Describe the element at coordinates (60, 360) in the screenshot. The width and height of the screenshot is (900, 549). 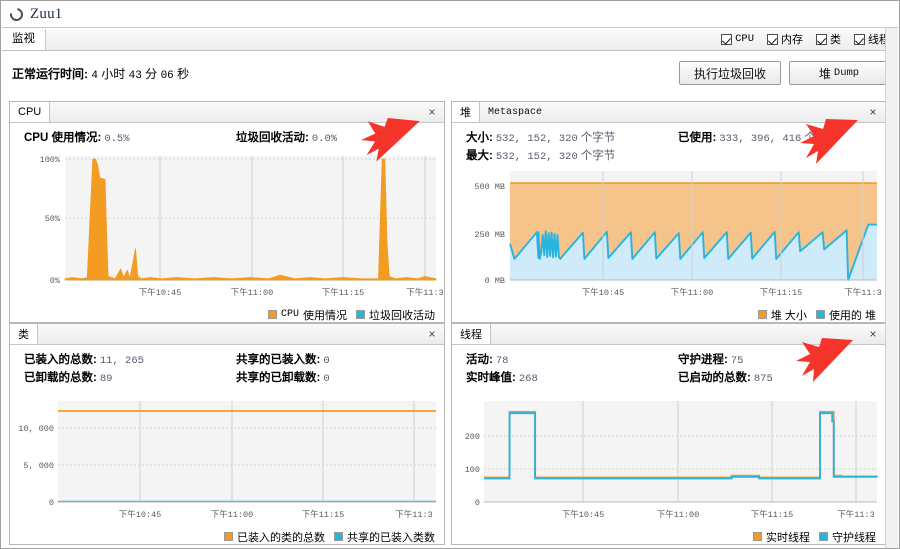
I see `classes-loaded-total-label: 已装入的总数:` at that location.